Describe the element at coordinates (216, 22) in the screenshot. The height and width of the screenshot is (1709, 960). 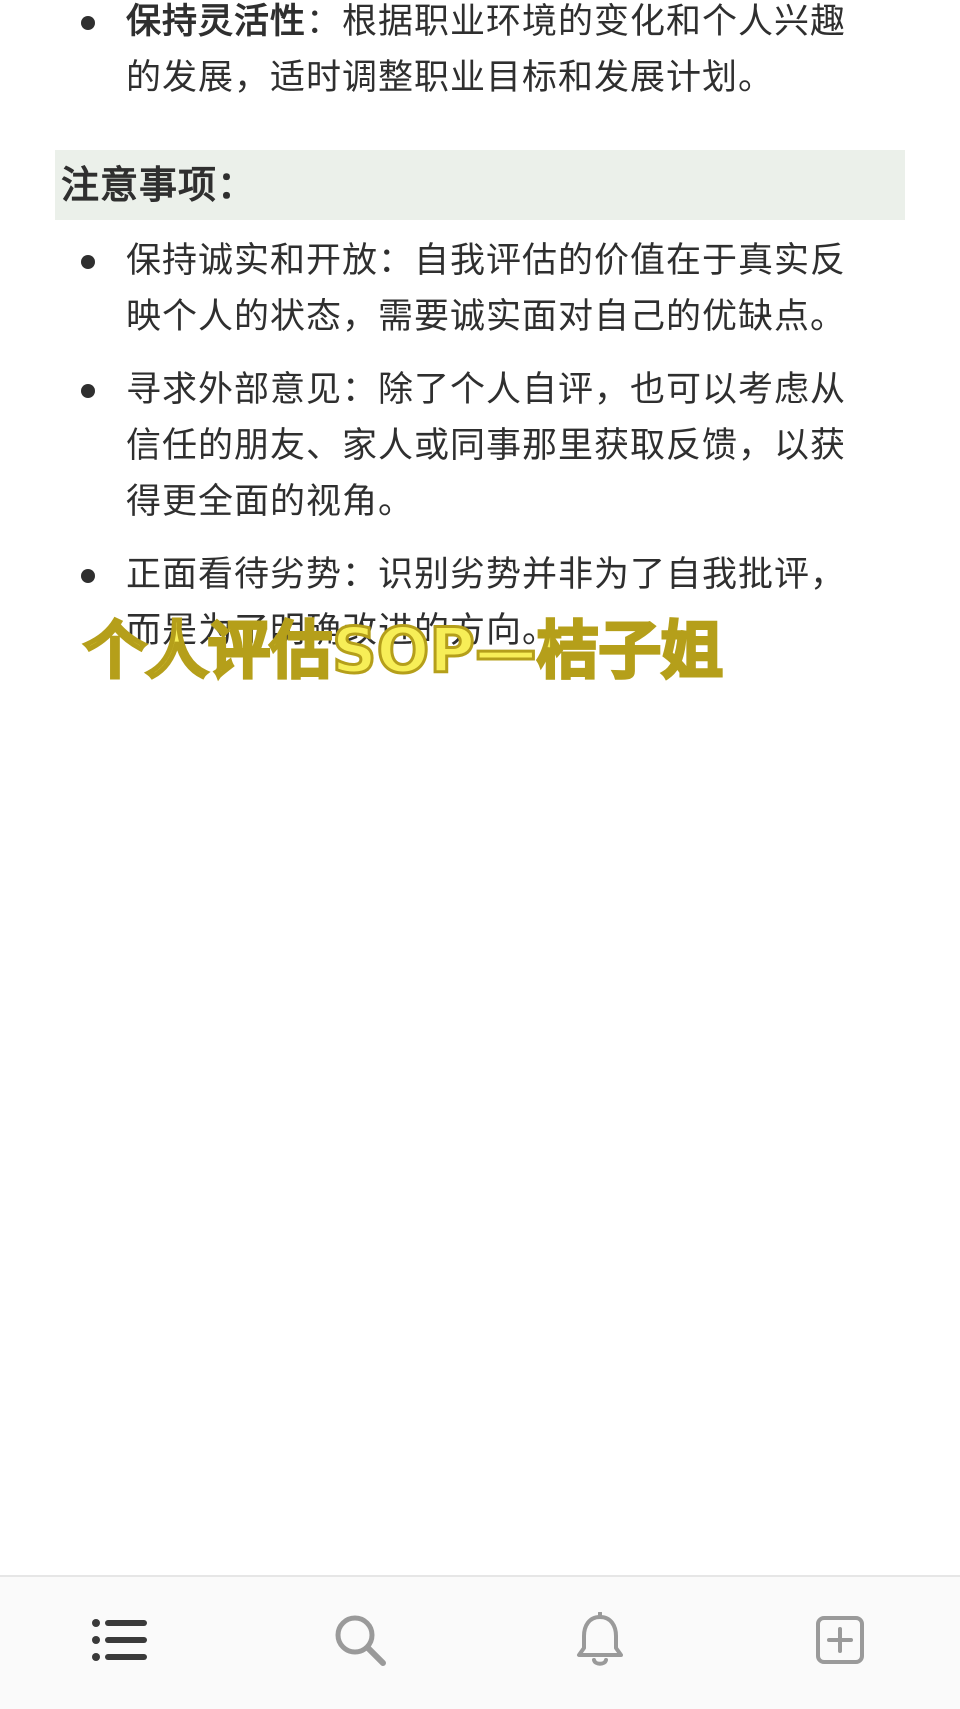
I see `bold-term: 保持灵活性` at that location.